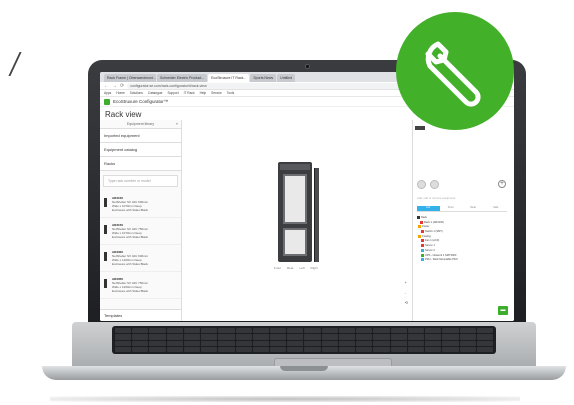  What do you see at coordinates (428, 208) in the screenshot?
I see `tab-list: List` at bounding box center [428, 208].